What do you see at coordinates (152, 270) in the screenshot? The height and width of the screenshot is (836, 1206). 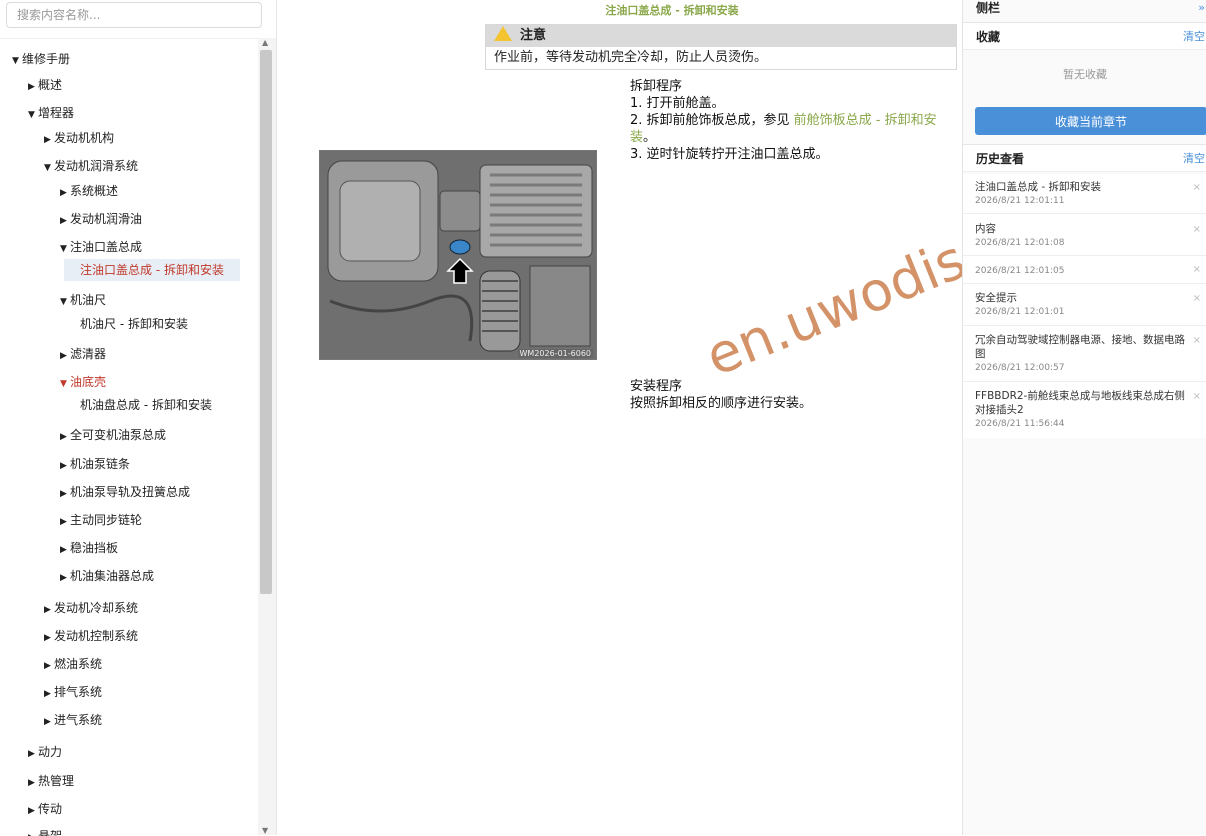 I see `tree-leaf-oil-filler-cap-removal-active: 注油口盖总成 - 拆卸和安装` at bounding box center [152, 270].